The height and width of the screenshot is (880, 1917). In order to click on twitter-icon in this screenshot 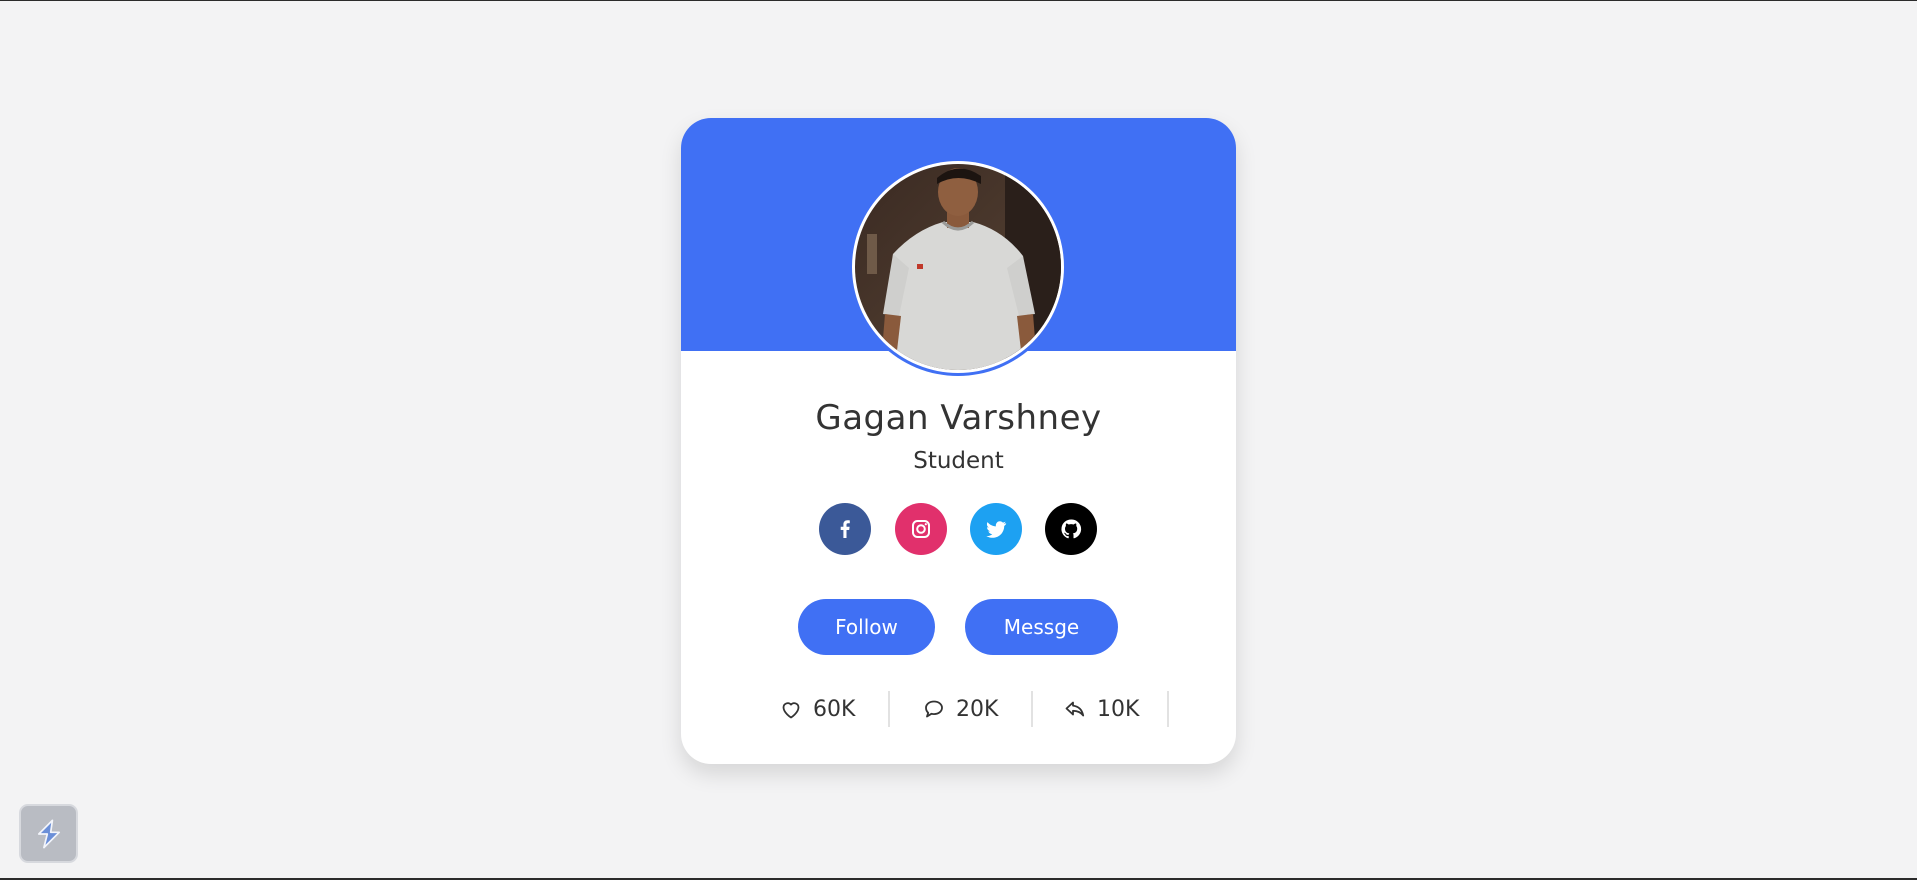, I will do `click(996, 529)`.